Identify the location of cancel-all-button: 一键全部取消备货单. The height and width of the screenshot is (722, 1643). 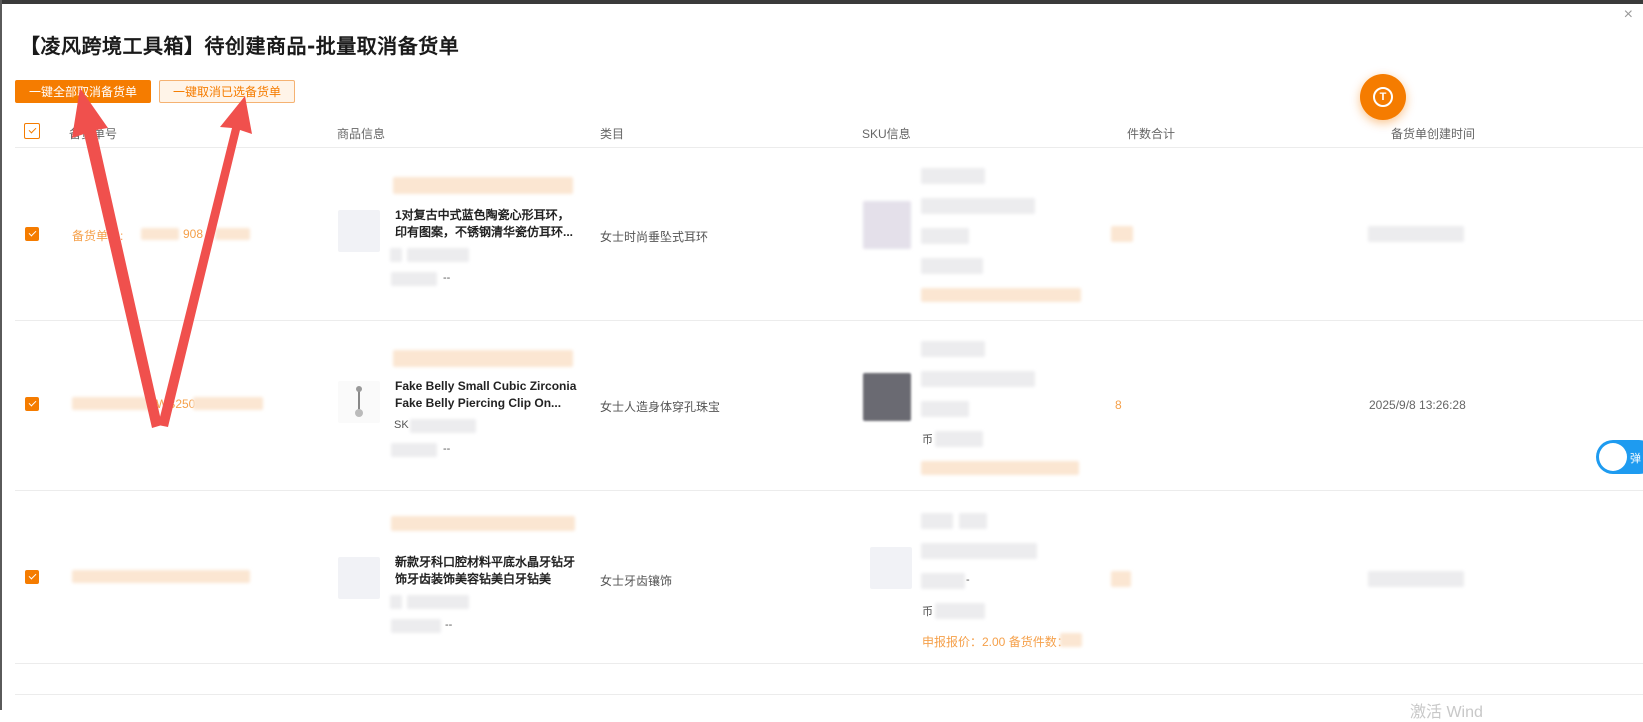
(83, 91).